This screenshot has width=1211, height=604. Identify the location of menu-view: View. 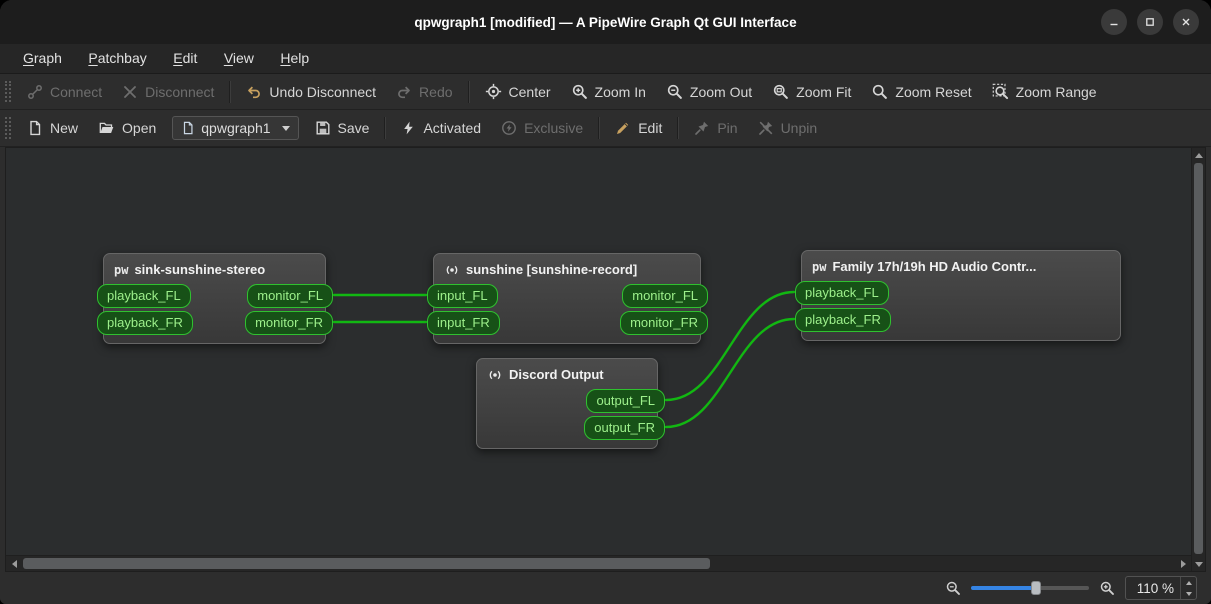
(239, 58).